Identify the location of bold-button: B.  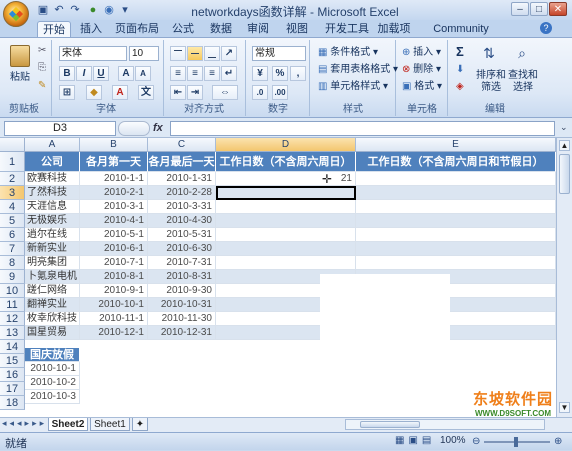
(67, 73).